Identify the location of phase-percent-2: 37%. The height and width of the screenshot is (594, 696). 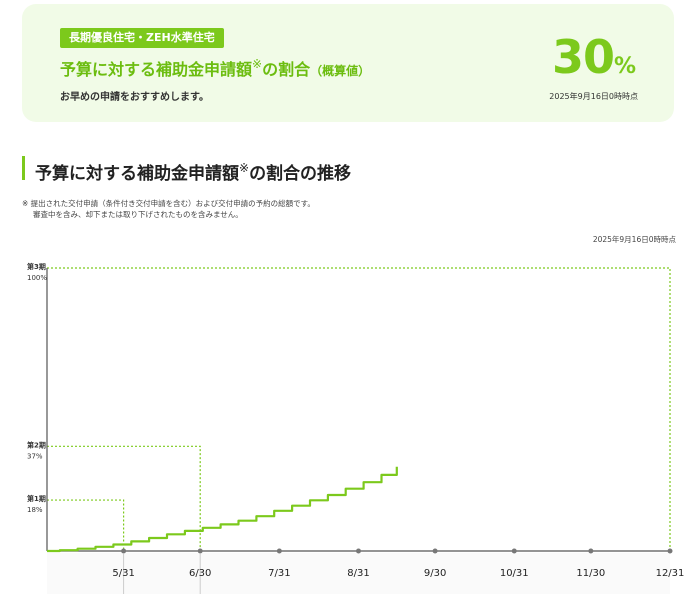
(35, 456).